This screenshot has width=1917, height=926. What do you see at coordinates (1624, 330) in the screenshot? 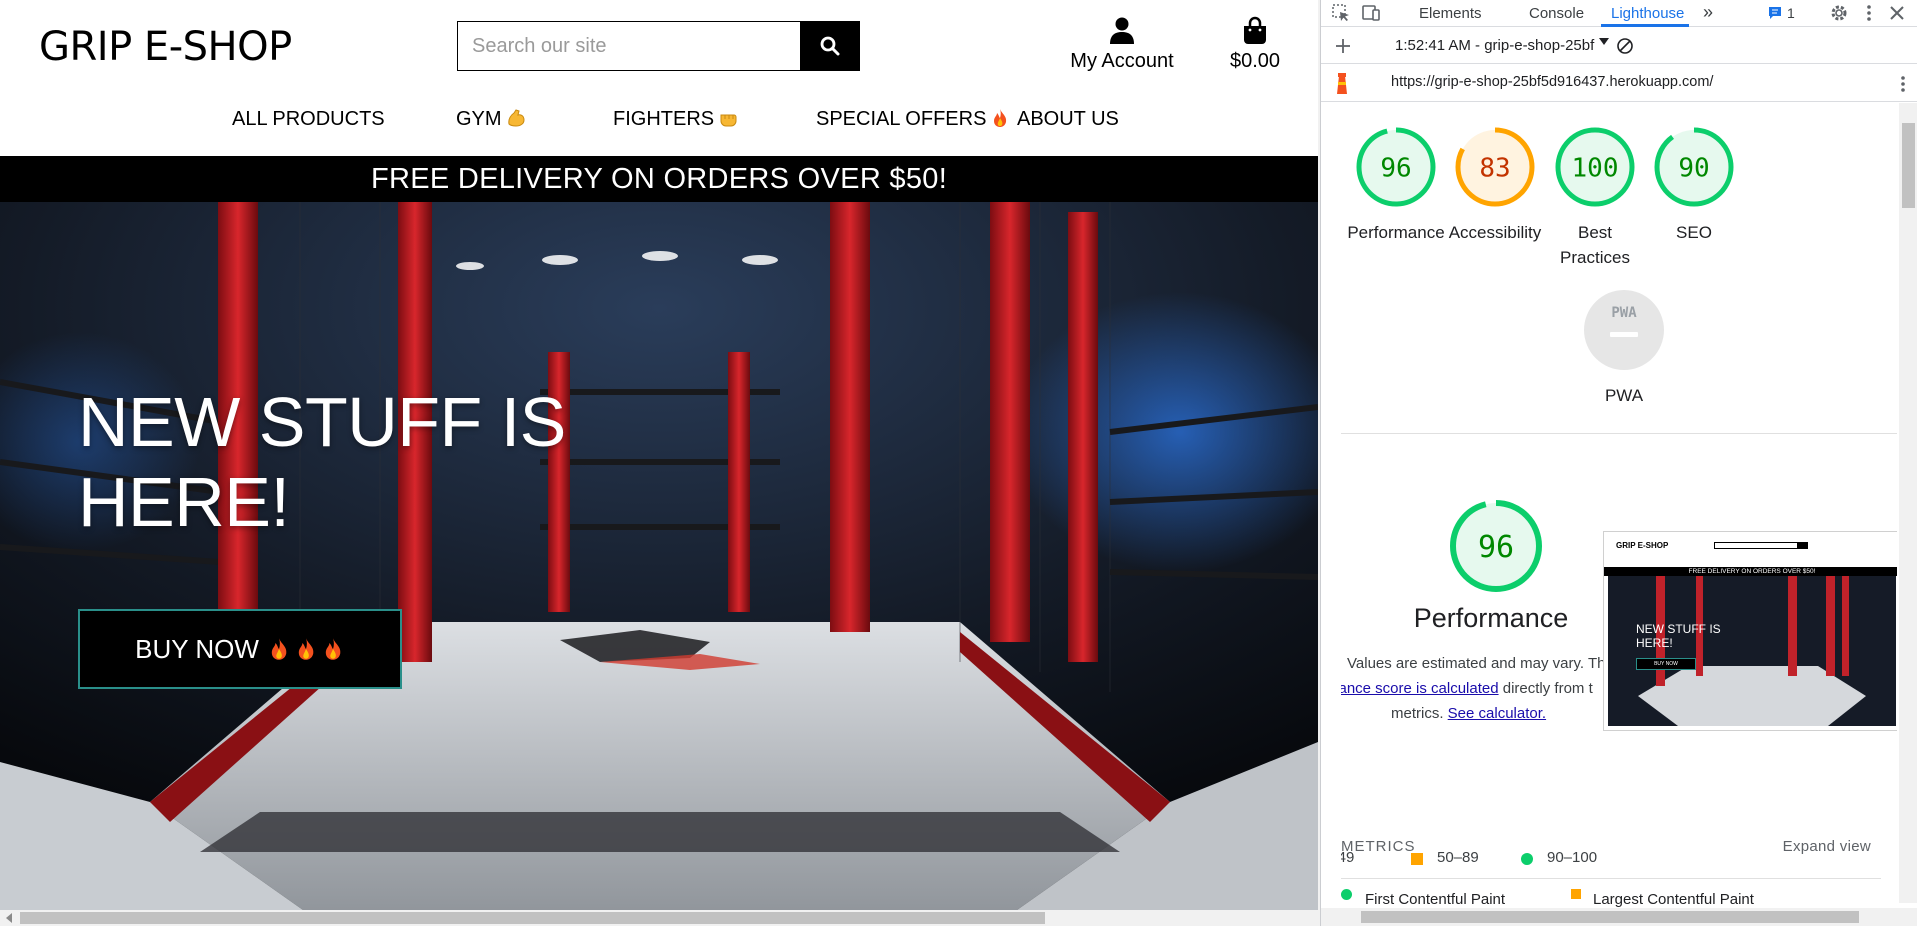
I see `pwa-badge-icon: PWA` at bounding box center [1624, 330].